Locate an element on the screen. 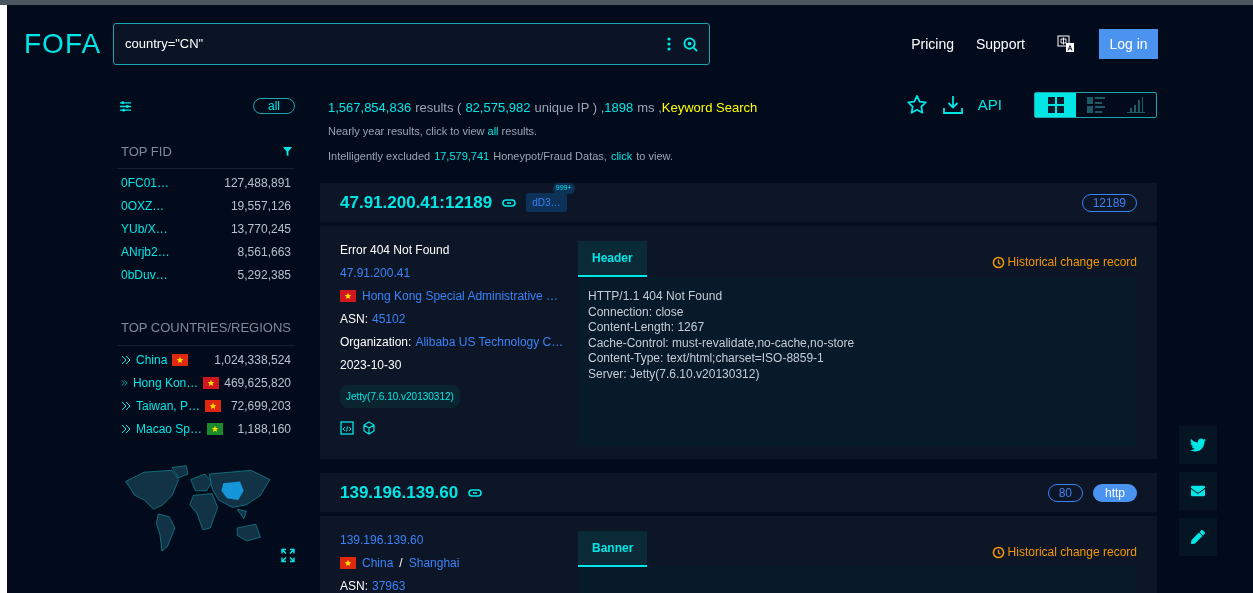 This screenshot has width=1253, height=593. product-tag: Jetty(7.6.10.v20130312) is located at coordinates (400, 396).